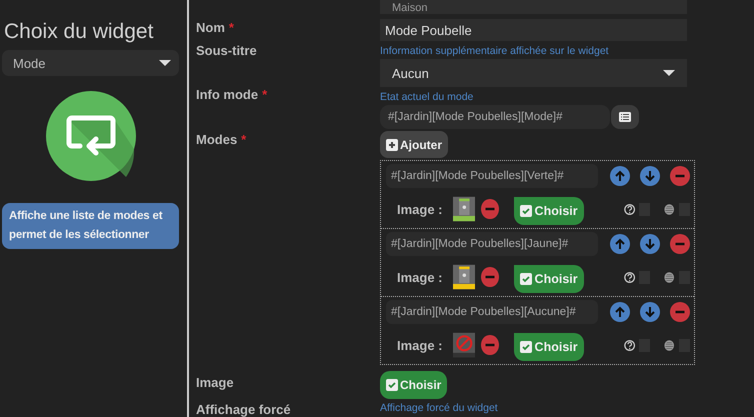  I want to click on command-field: #[Jardin][Mode Poubelles][Jaune]#, so click(492, 244).